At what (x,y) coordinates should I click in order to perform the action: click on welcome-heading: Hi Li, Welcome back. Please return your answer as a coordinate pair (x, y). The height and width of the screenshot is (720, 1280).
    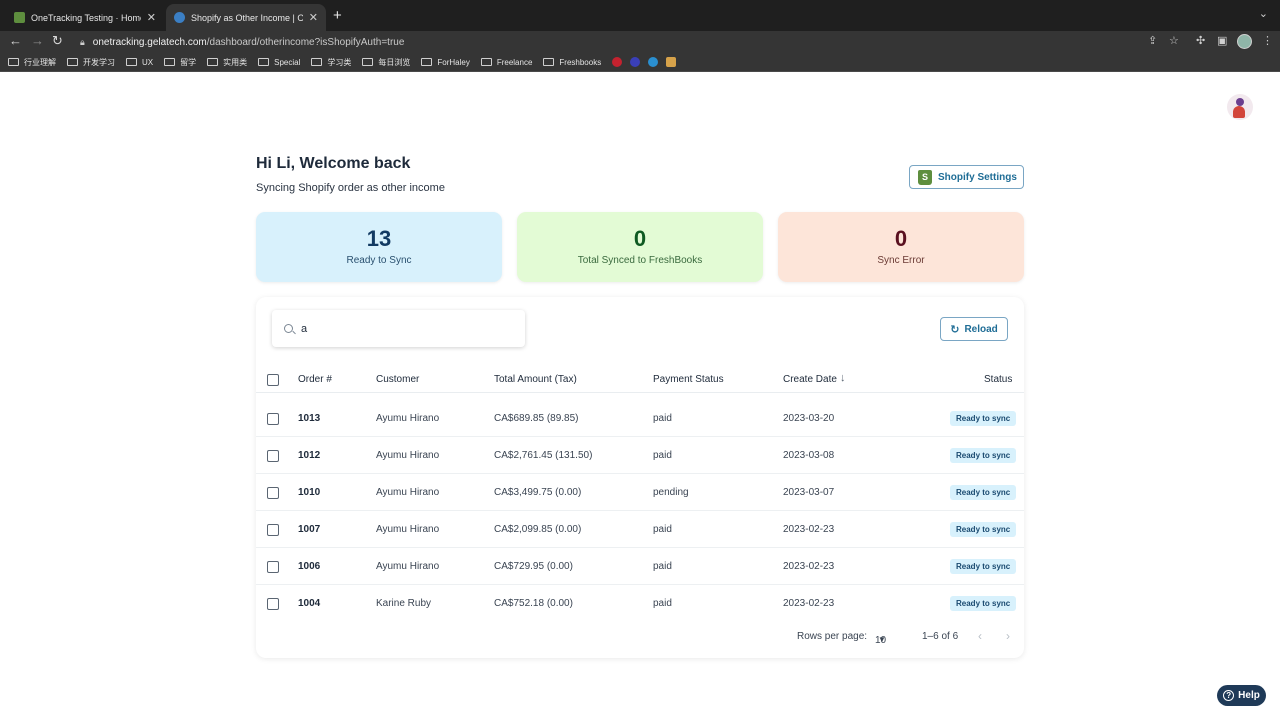
    Looking at the image, I should click on (333, 163).